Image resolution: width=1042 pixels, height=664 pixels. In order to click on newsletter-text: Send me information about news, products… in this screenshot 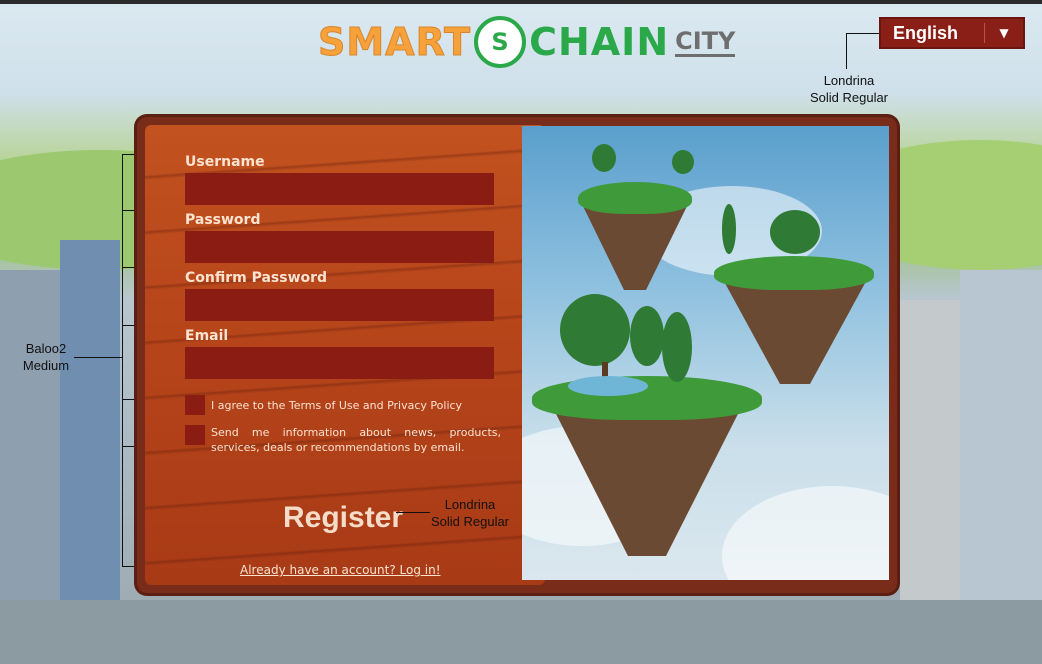, I will do `click(356, 440)`.